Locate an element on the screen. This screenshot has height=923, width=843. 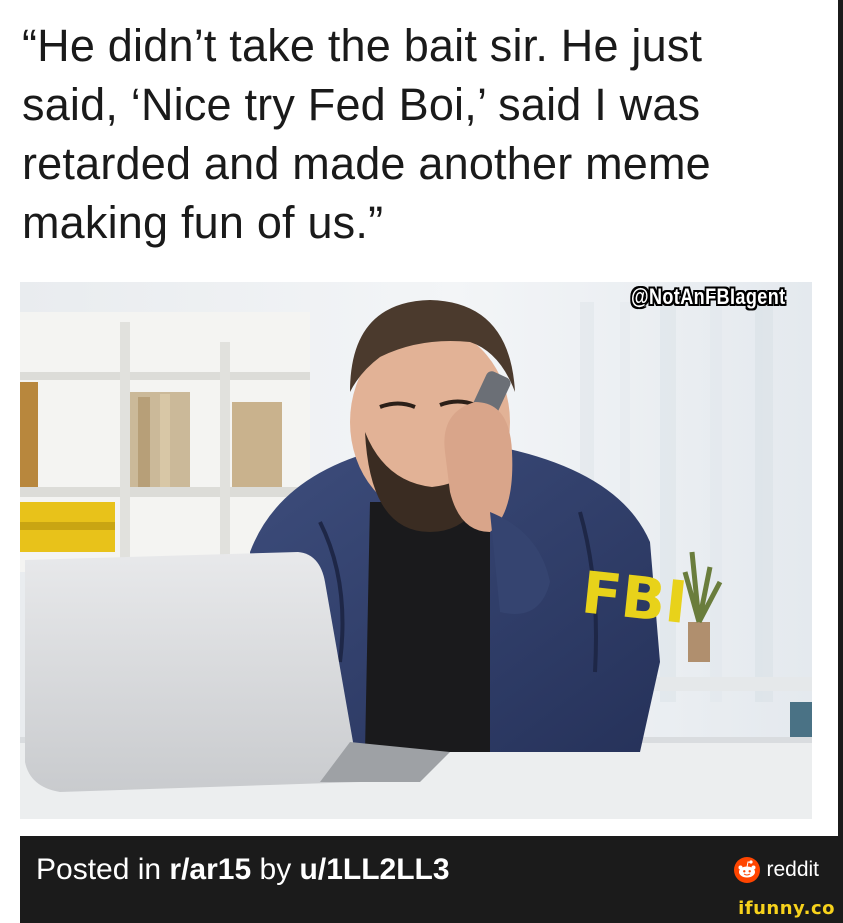
ifunny-watermark: ifunny.co is located at coordinates (786, 908).